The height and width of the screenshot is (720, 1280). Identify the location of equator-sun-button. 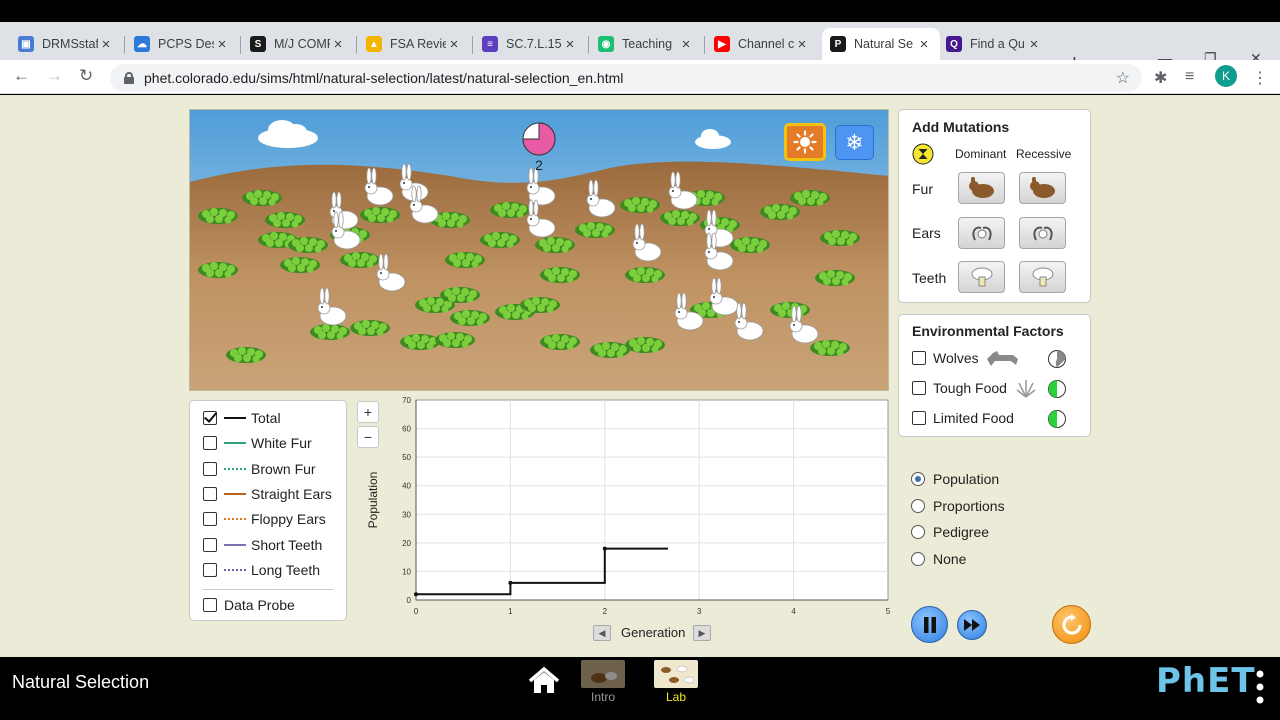
(805, 142).